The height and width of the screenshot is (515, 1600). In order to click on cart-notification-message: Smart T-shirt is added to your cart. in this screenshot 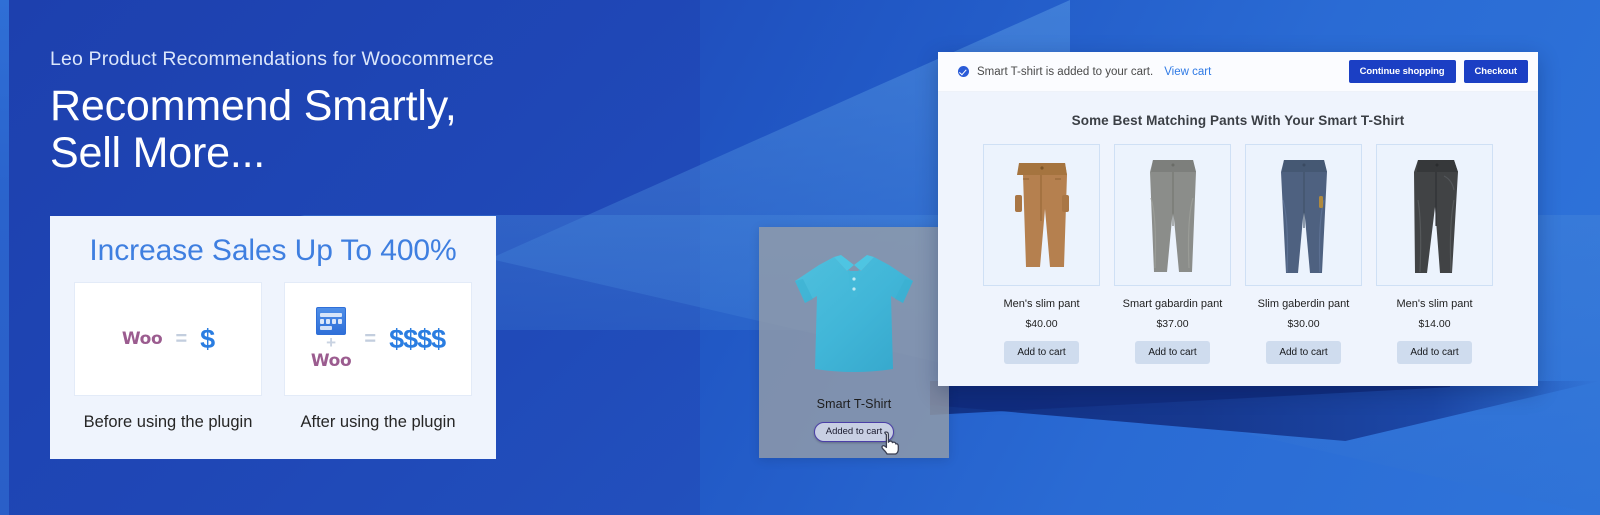, I will do `click(1065, 71)`.